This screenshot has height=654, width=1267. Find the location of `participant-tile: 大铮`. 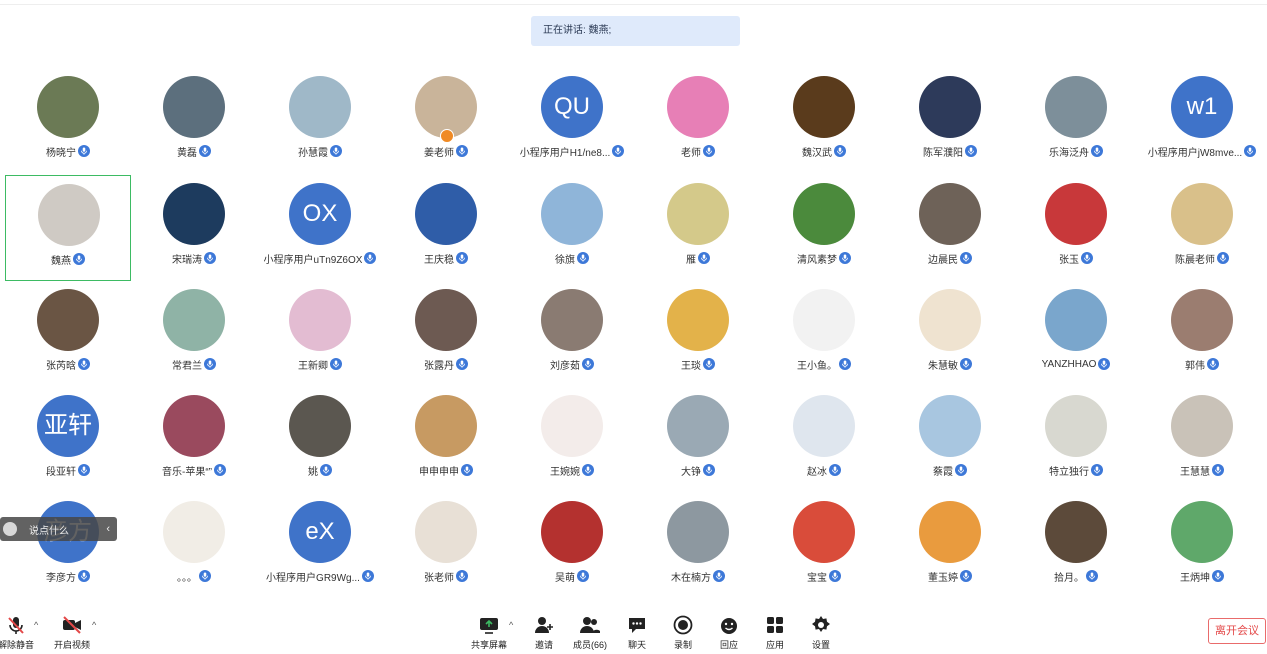

participant-tile: 大铮 is located at coordinates (698, 440).